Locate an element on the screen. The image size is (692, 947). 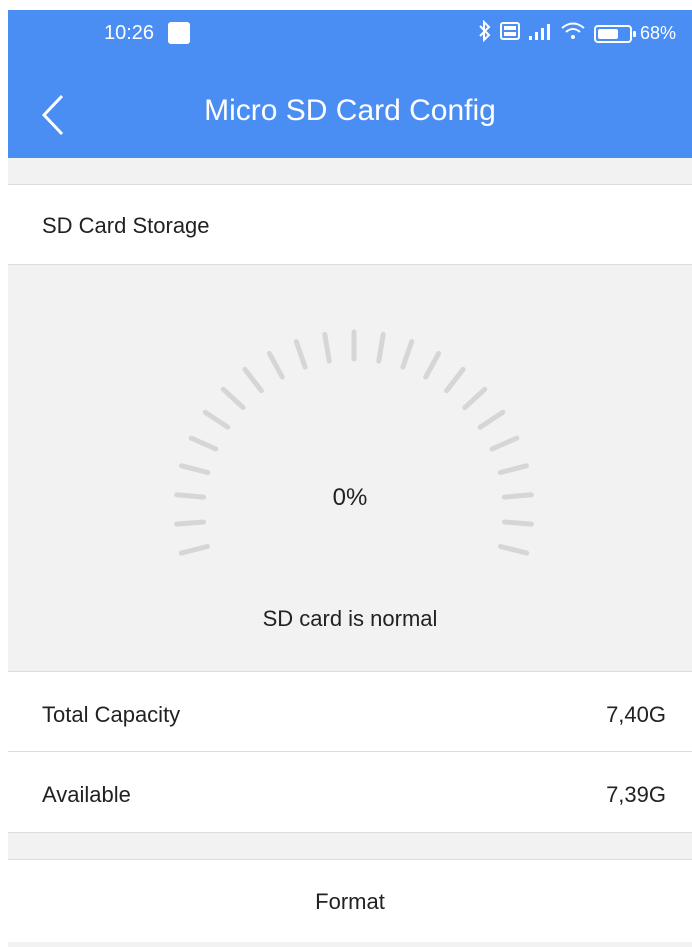
wifi-icon is located at coordinates (573, 33).